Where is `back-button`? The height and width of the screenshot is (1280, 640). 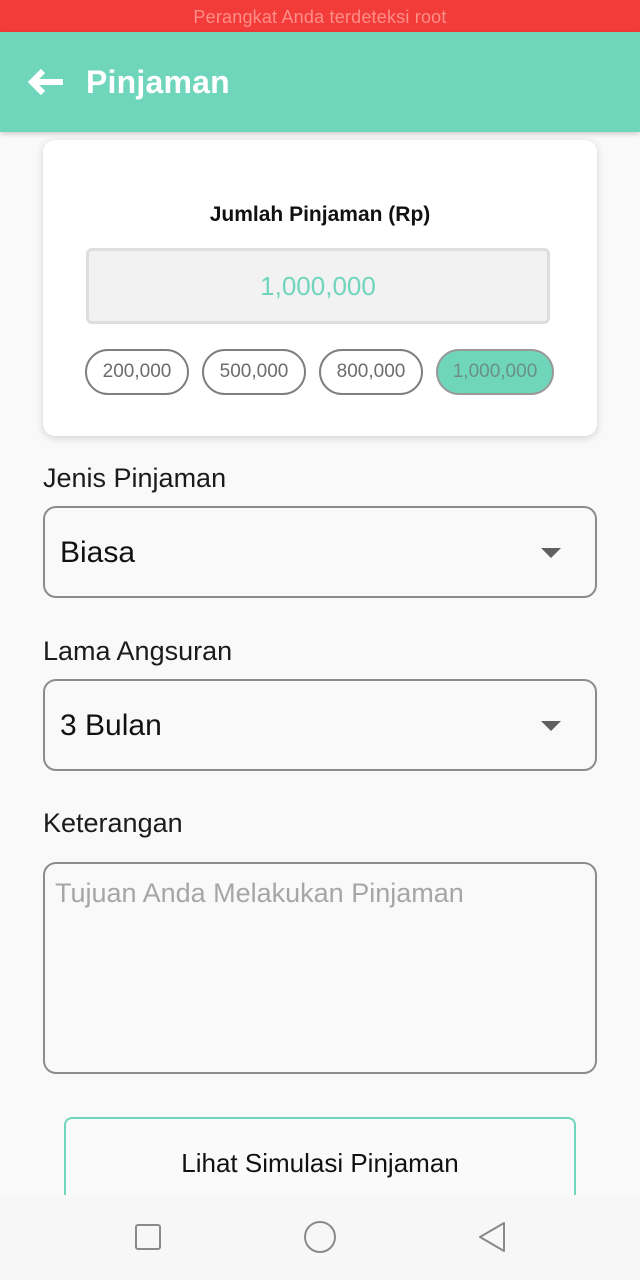 back-button is located at coordinates (46, 82).